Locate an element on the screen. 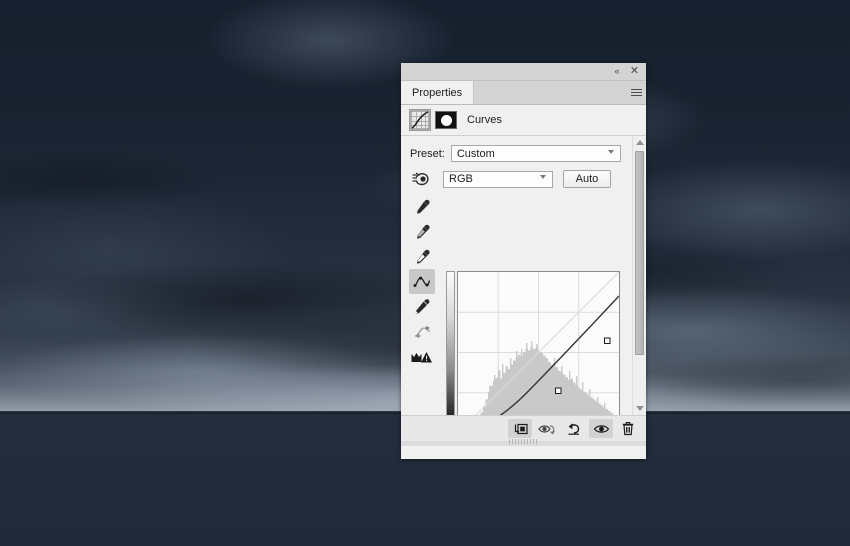  on-image-adjustment-icon is located at coordinates (422, 179).